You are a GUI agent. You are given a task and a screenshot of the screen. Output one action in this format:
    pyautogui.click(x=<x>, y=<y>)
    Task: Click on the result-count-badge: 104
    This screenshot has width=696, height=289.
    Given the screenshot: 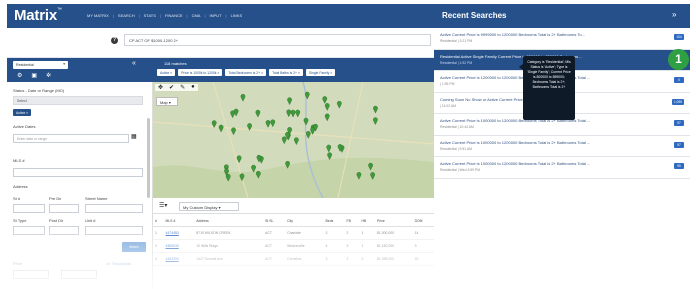 What is the action you would take?
    pyautogui.click(x=679, y=37)
    